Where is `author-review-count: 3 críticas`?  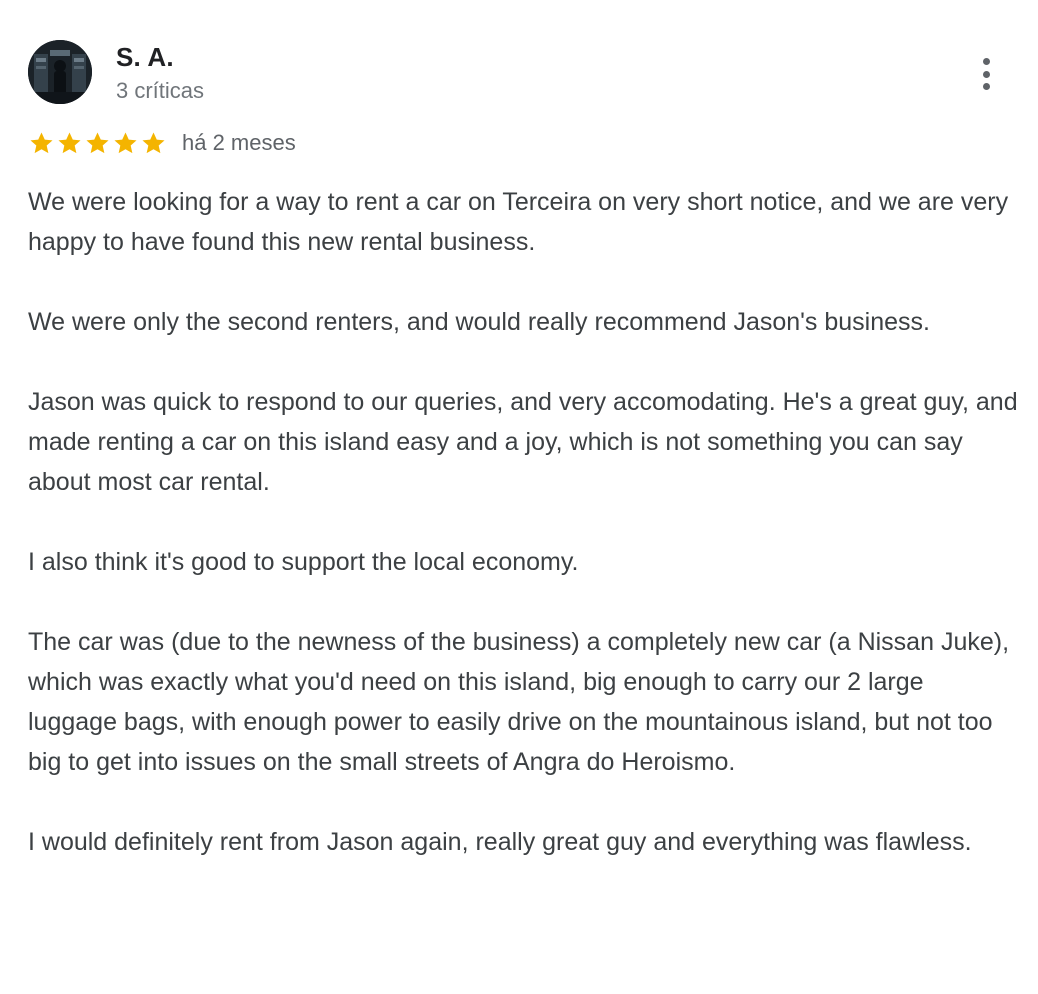
author-review-count: 3 críticas is located at coordinates (160, 90).